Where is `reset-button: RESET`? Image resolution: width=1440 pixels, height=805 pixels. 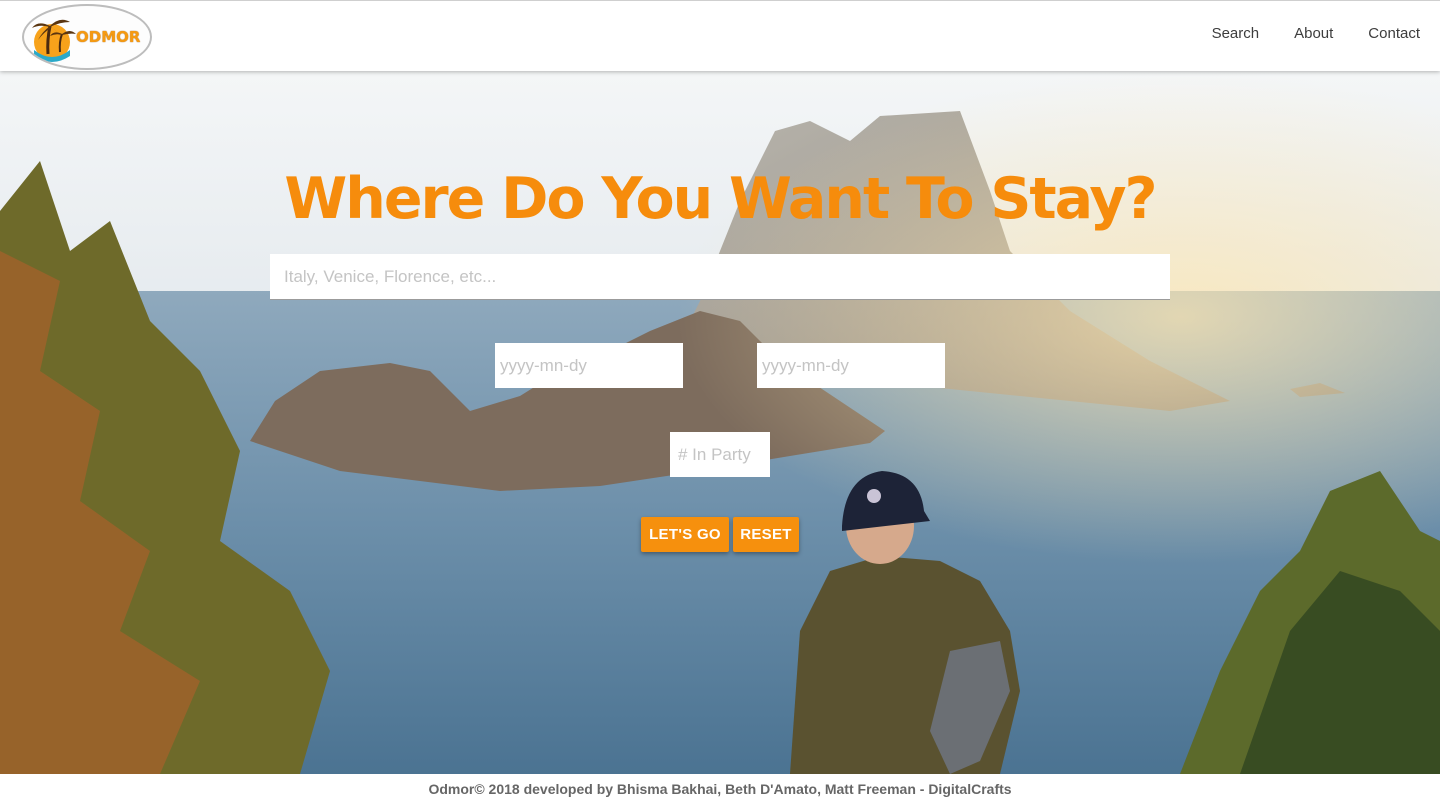
reset-button: RESET is located at coordinates (766, 534).